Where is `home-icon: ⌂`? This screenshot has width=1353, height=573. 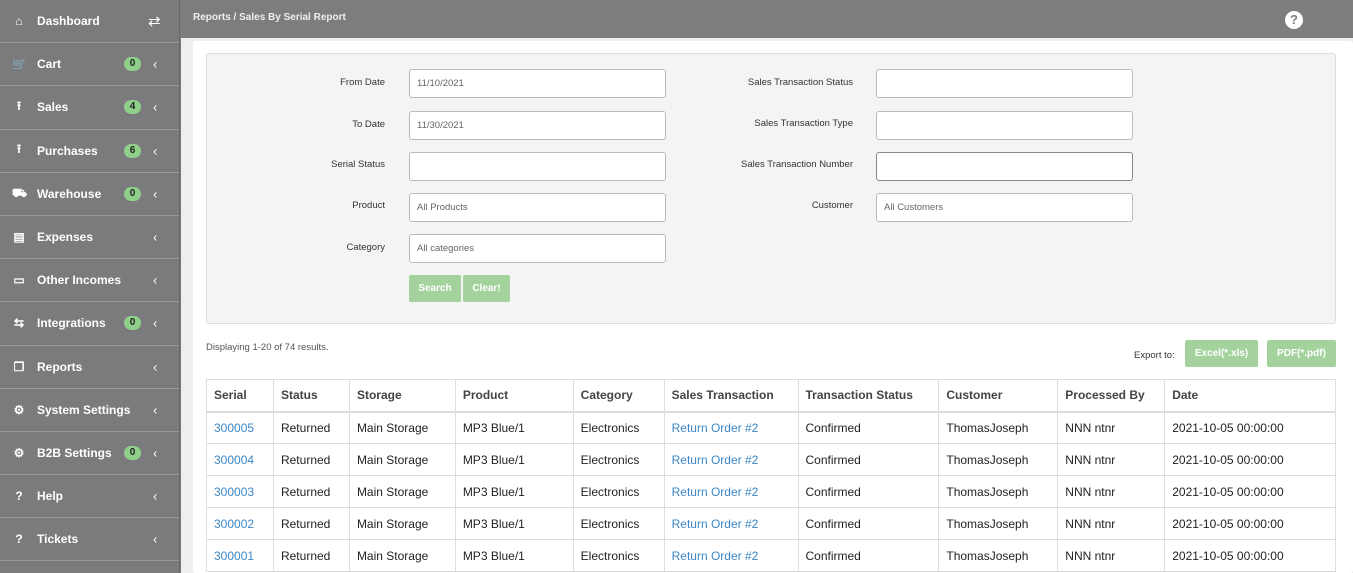 home-icon: ⌂ is located at coordinates (19, 21).